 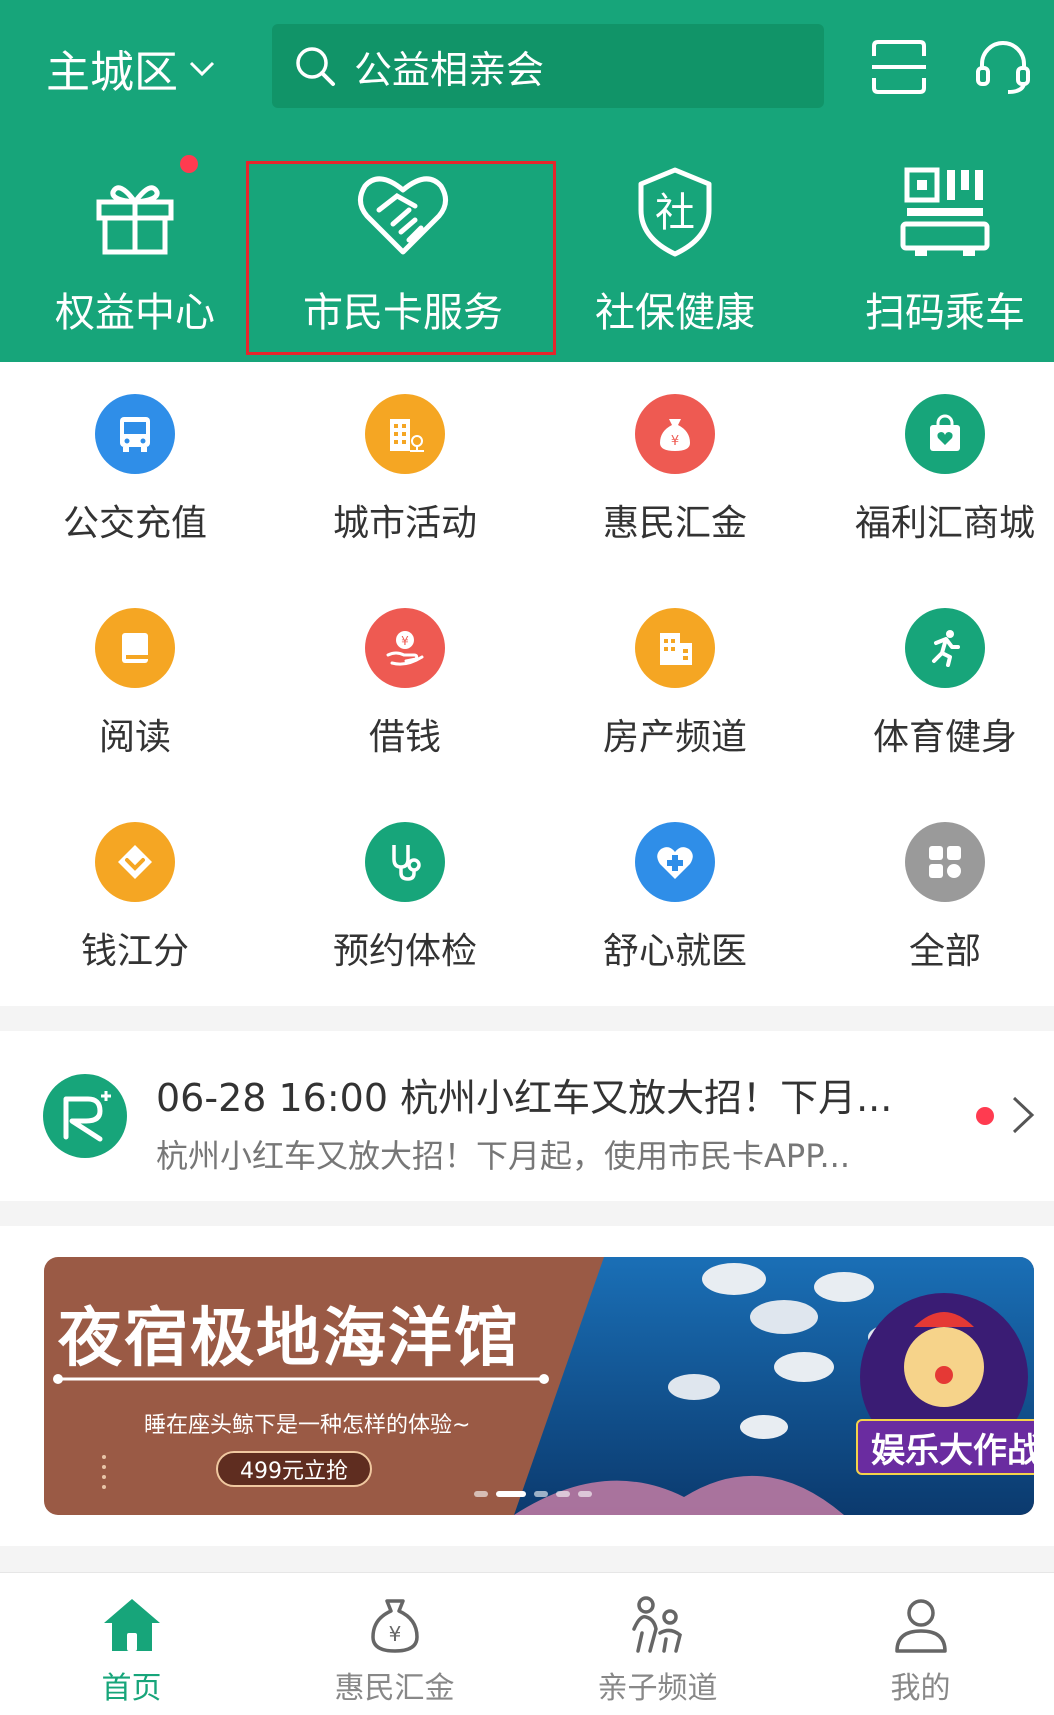 I want to click on banner-title: 夜宿极地海洋馆, so click(x=289, y=1338).